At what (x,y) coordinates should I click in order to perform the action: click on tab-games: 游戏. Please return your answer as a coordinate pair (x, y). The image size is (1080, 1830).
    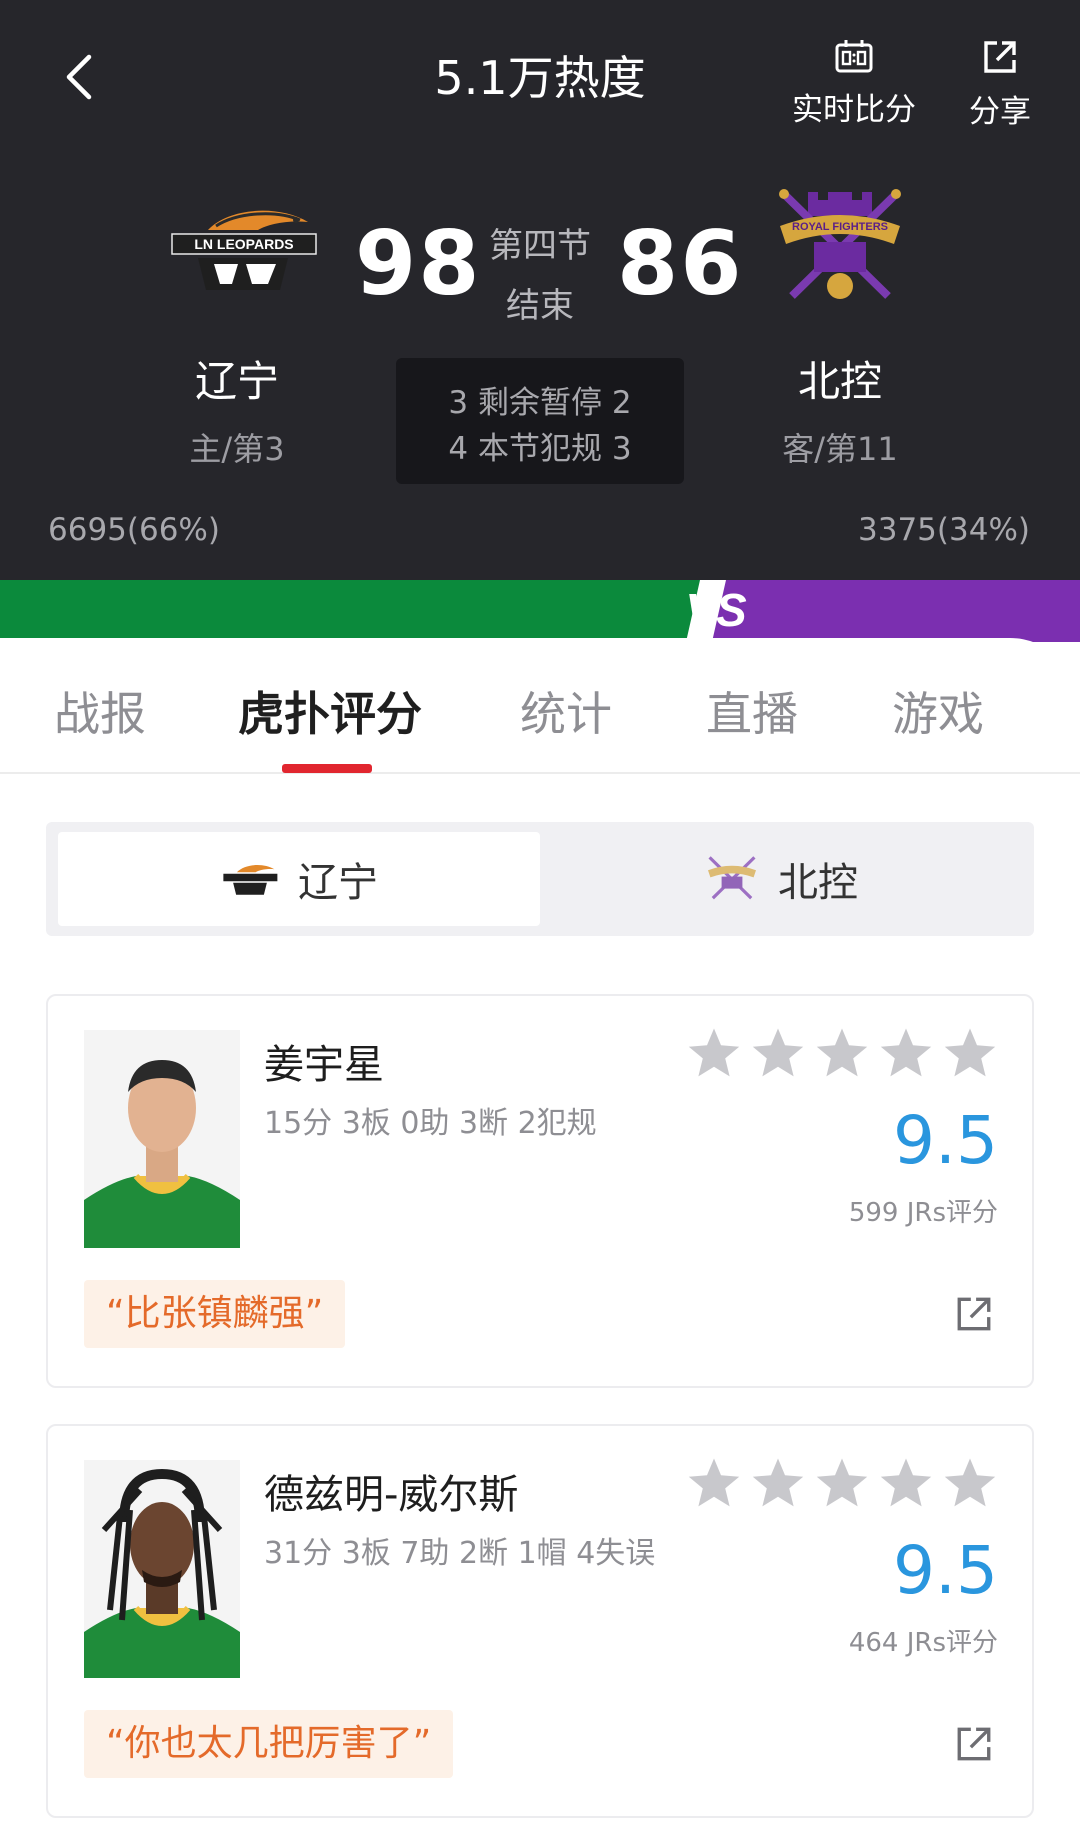
    Looking at the image, I should click on (938, 711).